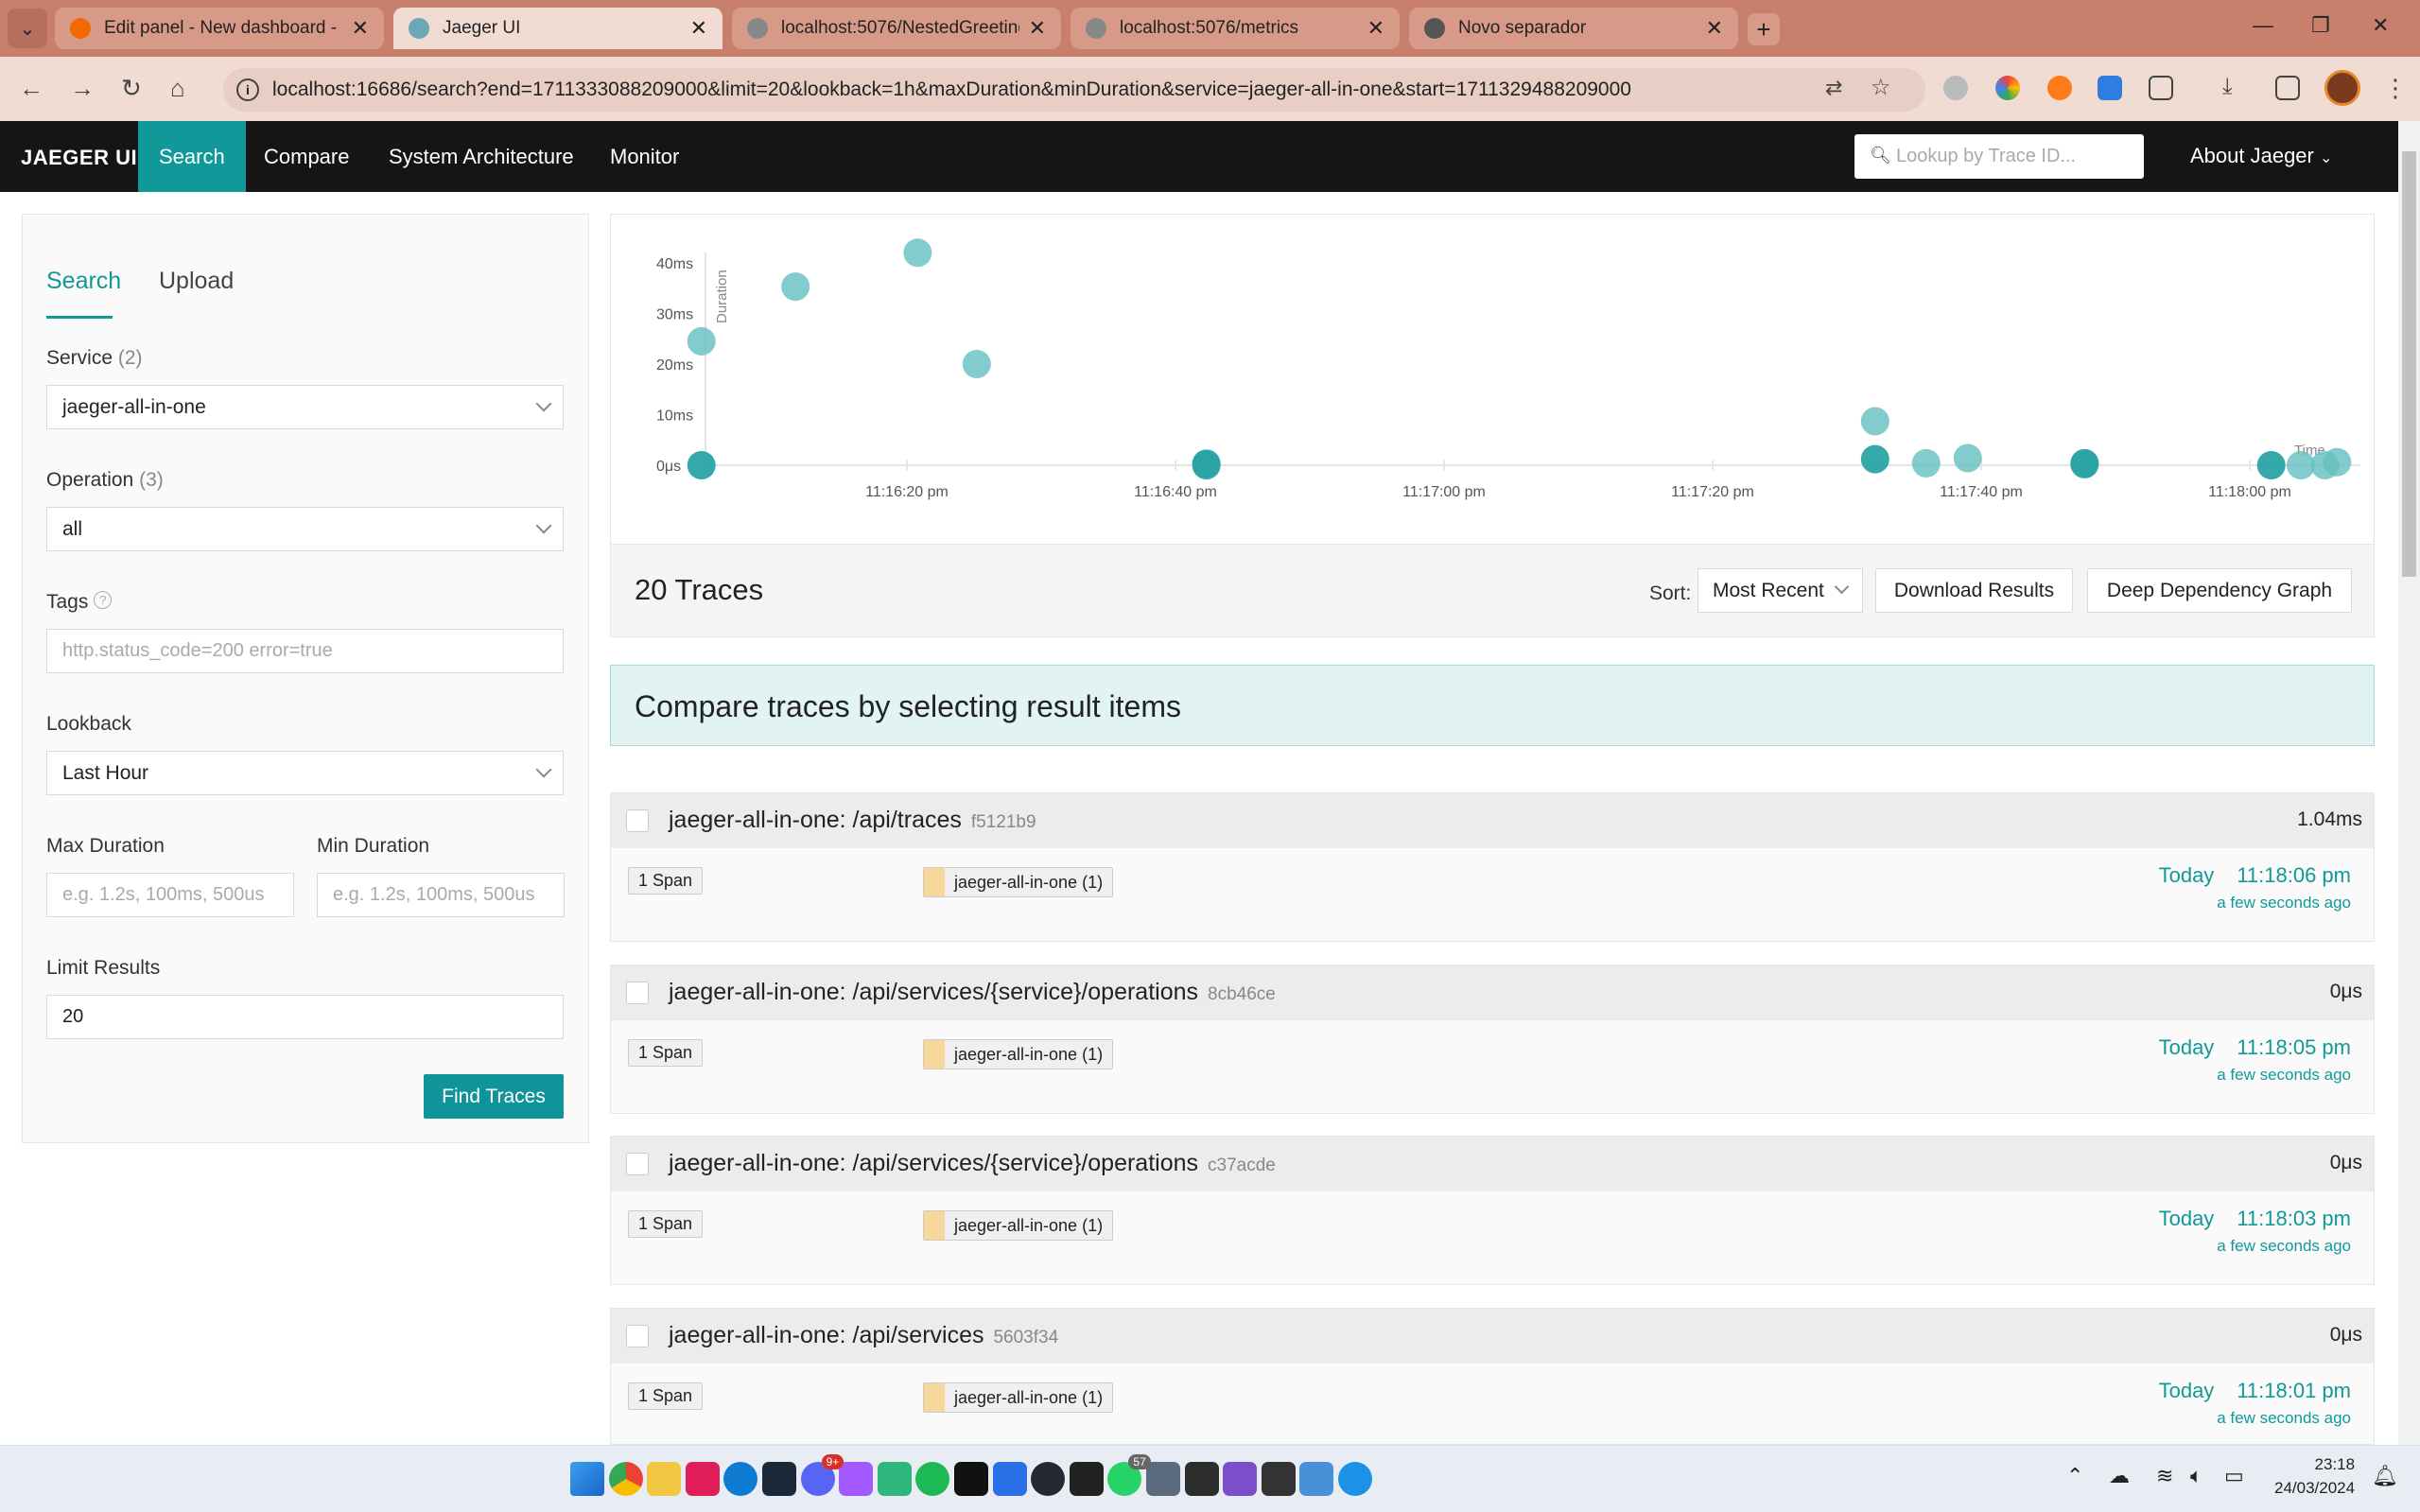 The image size is (2420, 1512). Describe the element at coordinates (2110, 88) in the screenshot. I see `extension-blue-icon` at that location.